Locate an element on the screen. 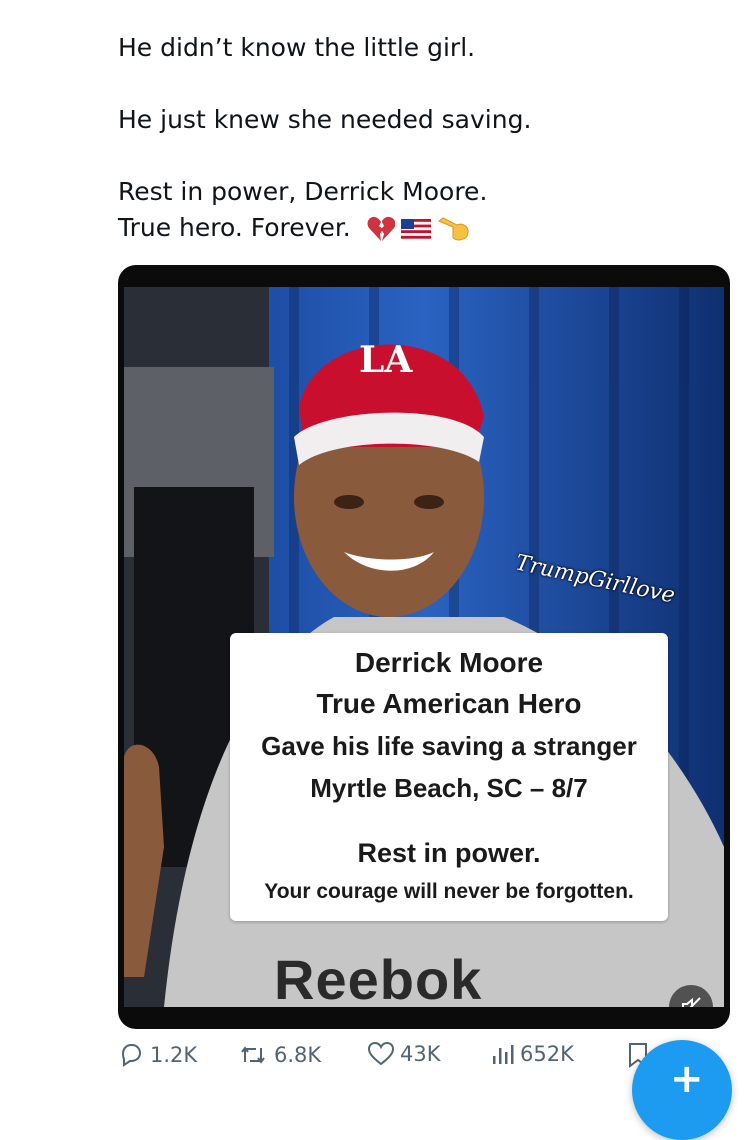 This screenshot has width=750, height=1140. tweet-line: He just knew she needed saving. is located at coordinates (325, 119).